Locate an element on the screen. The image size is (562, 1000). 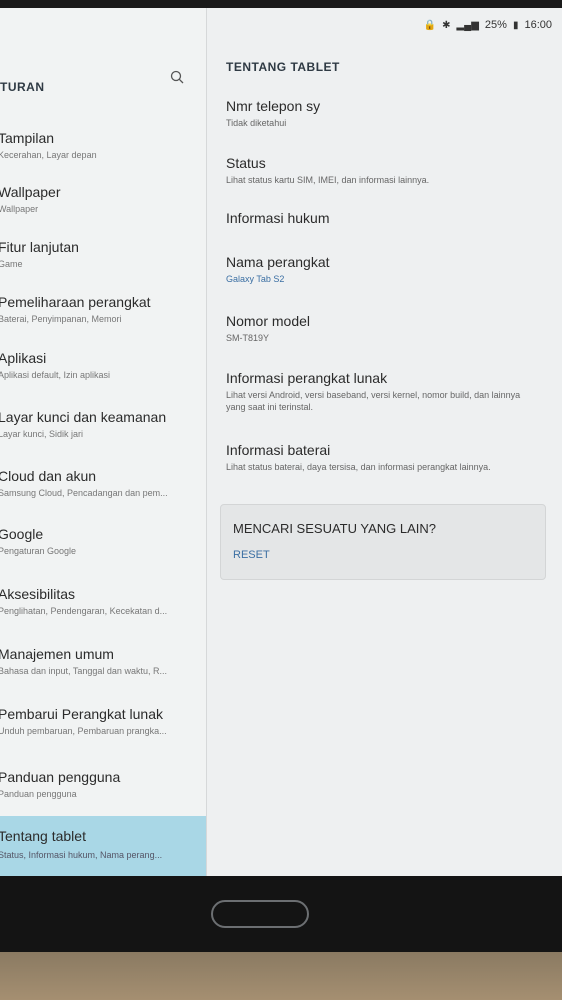
info-item-subtitle: Galaxy Tab S2 is located at coordinates (255, 279).